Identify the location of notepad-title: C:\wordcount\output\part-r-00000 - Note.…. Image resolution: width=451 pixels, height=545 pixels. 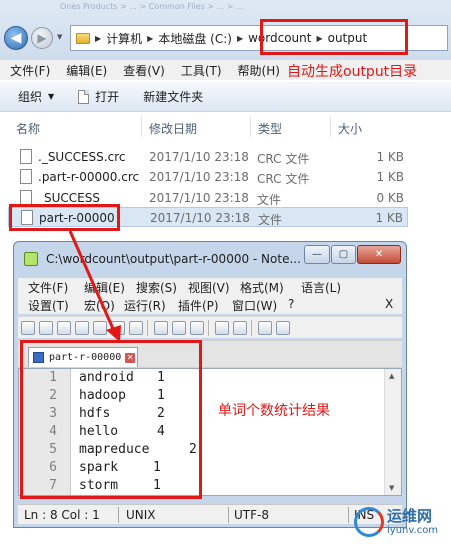
(173, 259).